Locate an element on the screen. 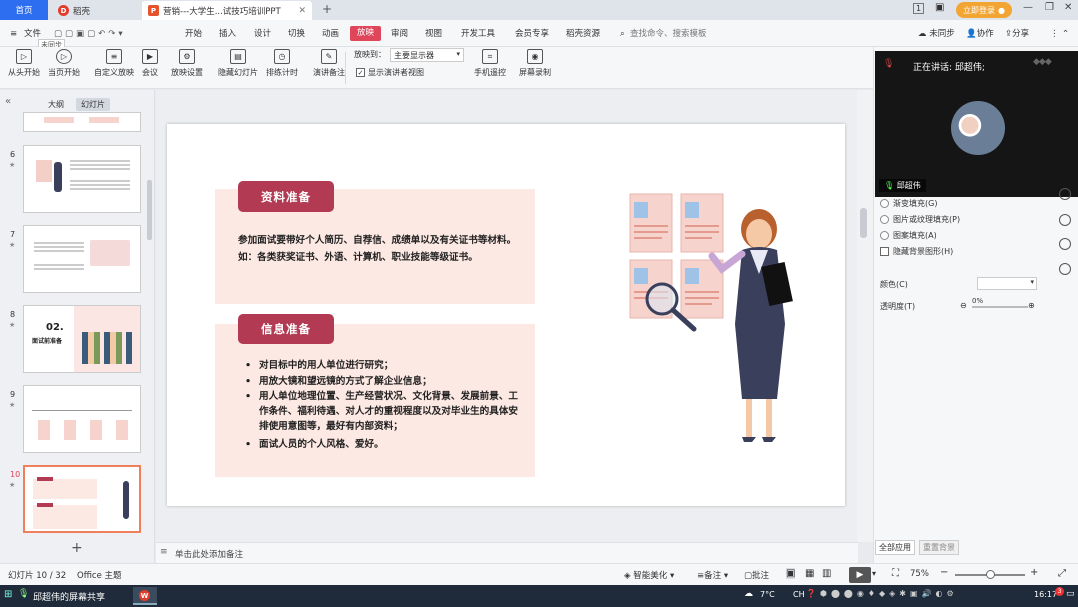 This screenshot has width=1078, height=607. show-settings-button: ⚙ 放映设置 is located at coordinates (187, 63).